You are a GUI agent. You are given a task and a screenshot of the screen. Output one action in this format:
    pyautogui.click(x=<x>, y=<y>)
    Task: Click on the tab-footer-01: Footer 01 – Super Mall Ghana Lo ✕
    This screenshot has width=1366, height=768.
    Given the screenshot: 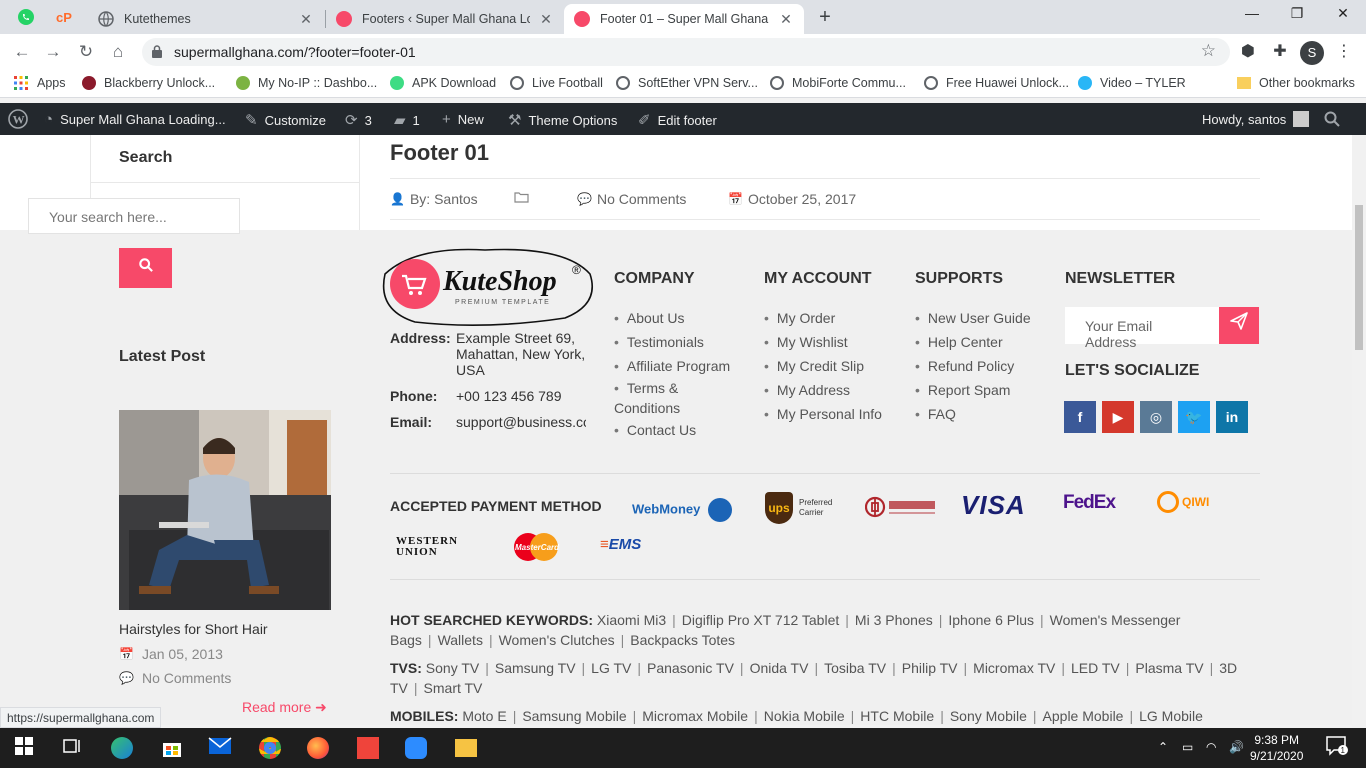 What is the action you would take?
    pyautogui.click(x=684, y=19)
    